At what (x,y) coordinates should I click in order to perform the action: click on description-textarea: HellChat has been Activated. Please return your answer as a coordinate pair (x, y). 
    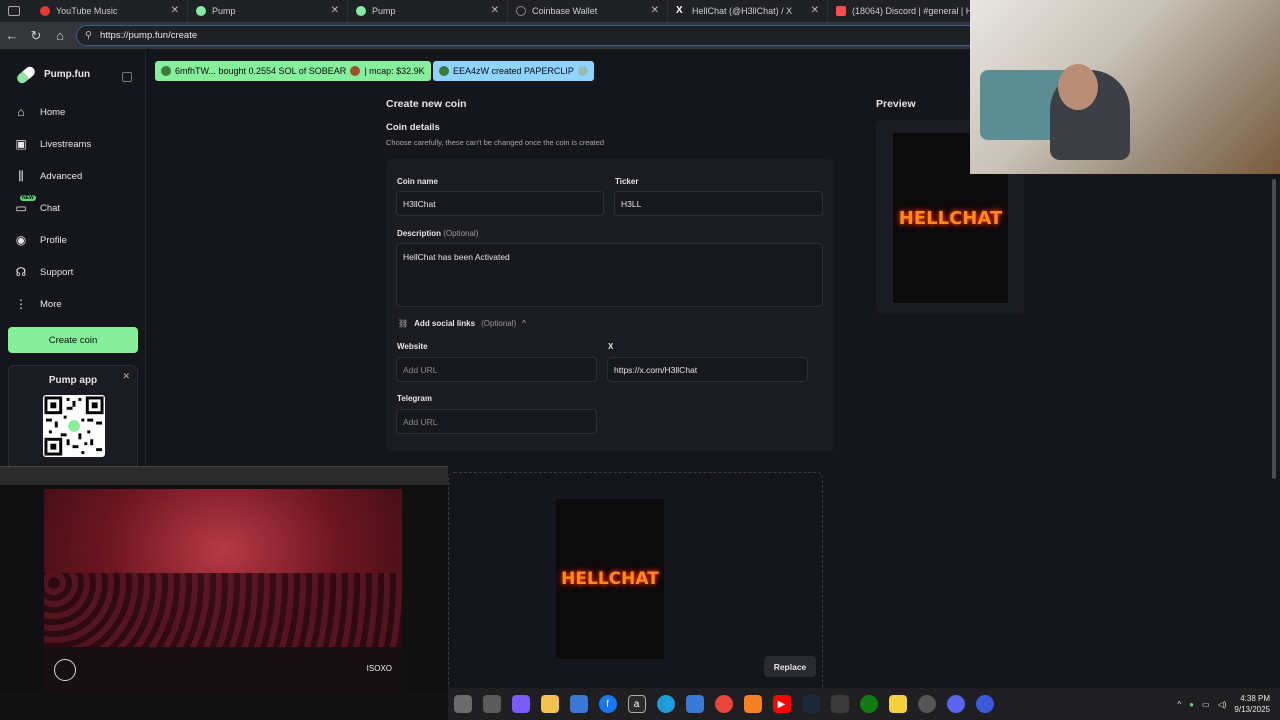
    Looking at the image, I should click on (609, 275).